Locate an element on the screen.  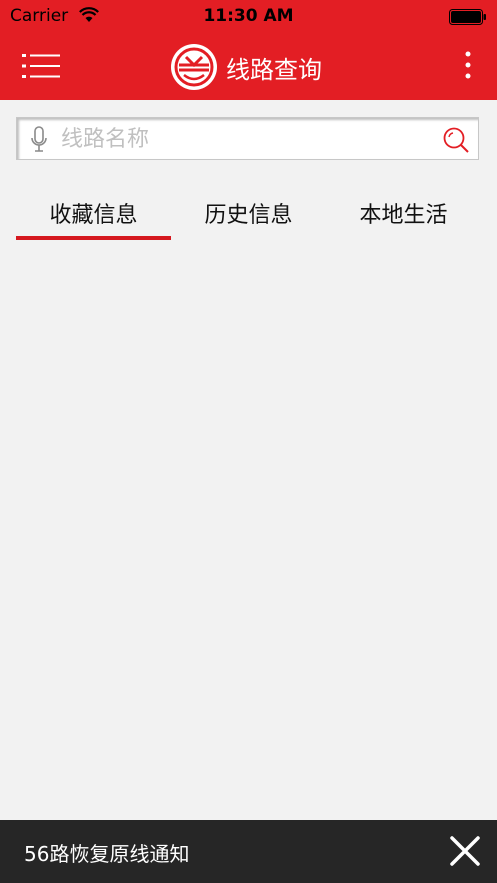
tab-local-life: 本地生活 is located at coordinates (403, 219).